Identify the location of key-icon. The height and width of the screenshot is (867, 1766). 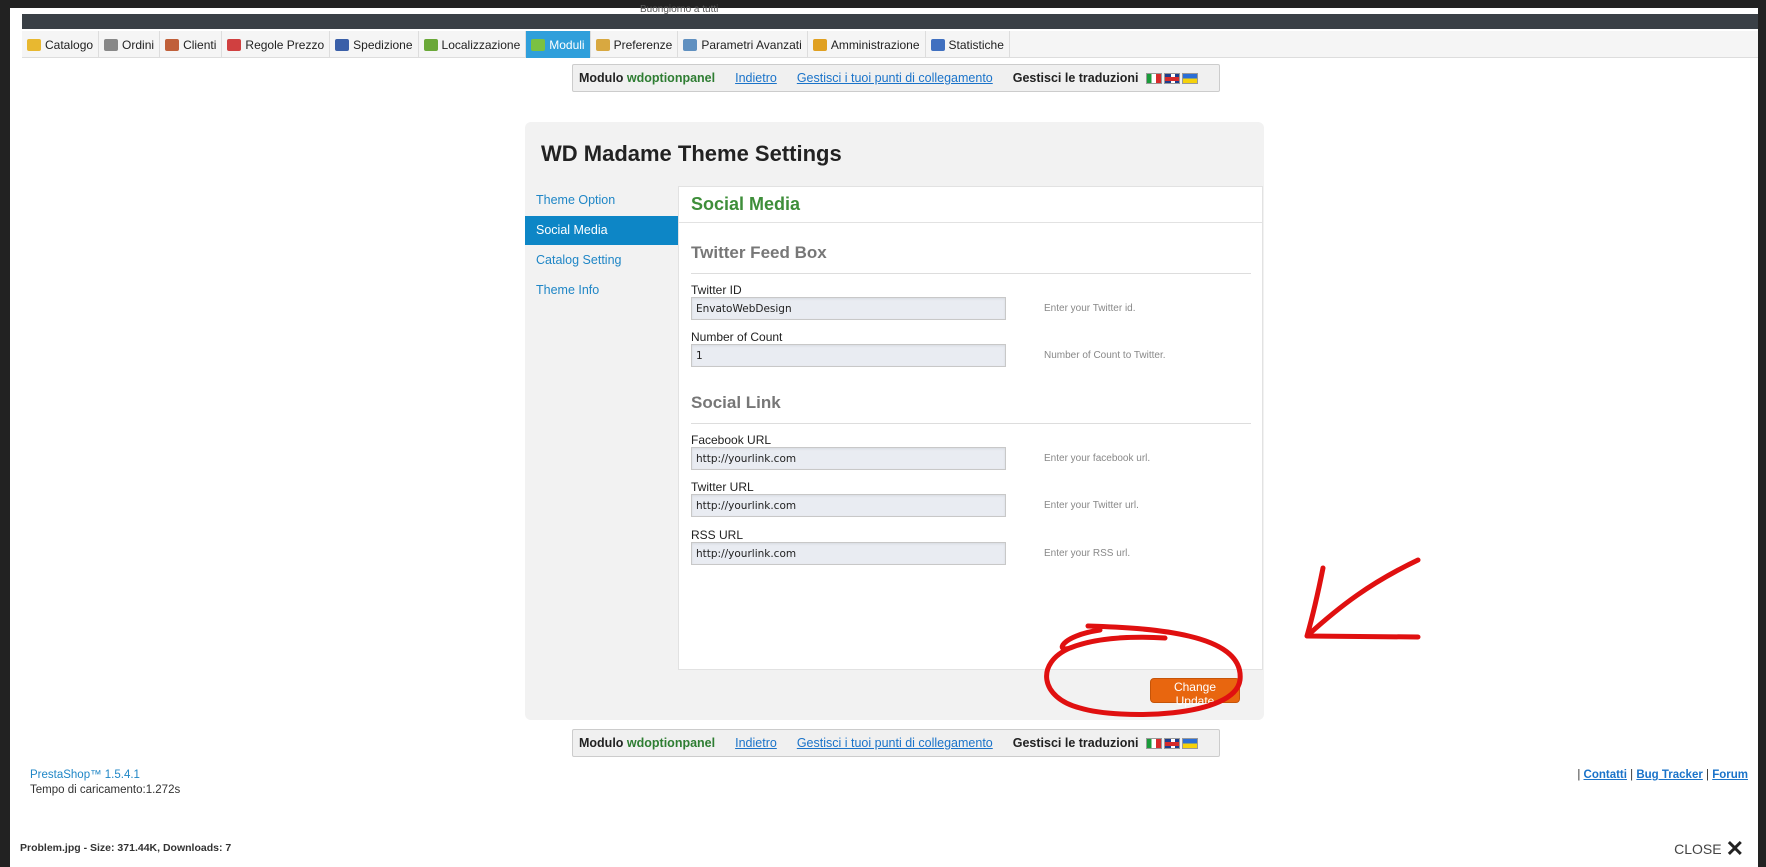
(819, 44).